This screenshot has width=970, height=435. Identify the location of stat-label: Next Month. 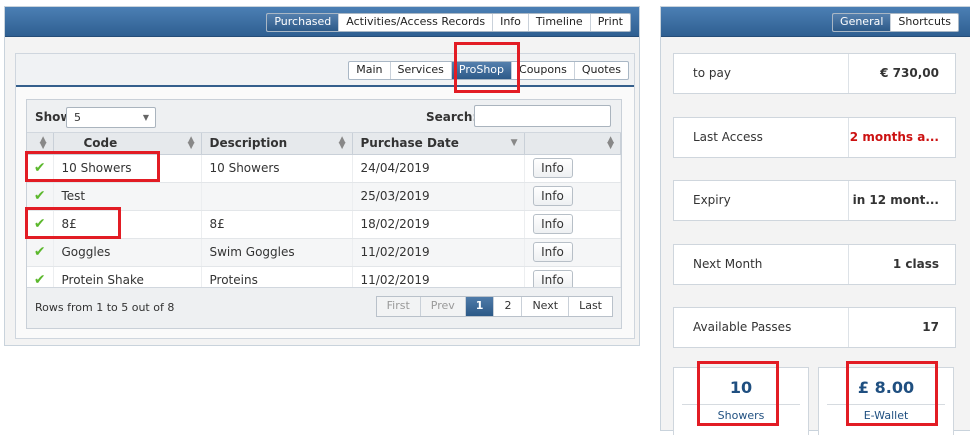
(728, 264).